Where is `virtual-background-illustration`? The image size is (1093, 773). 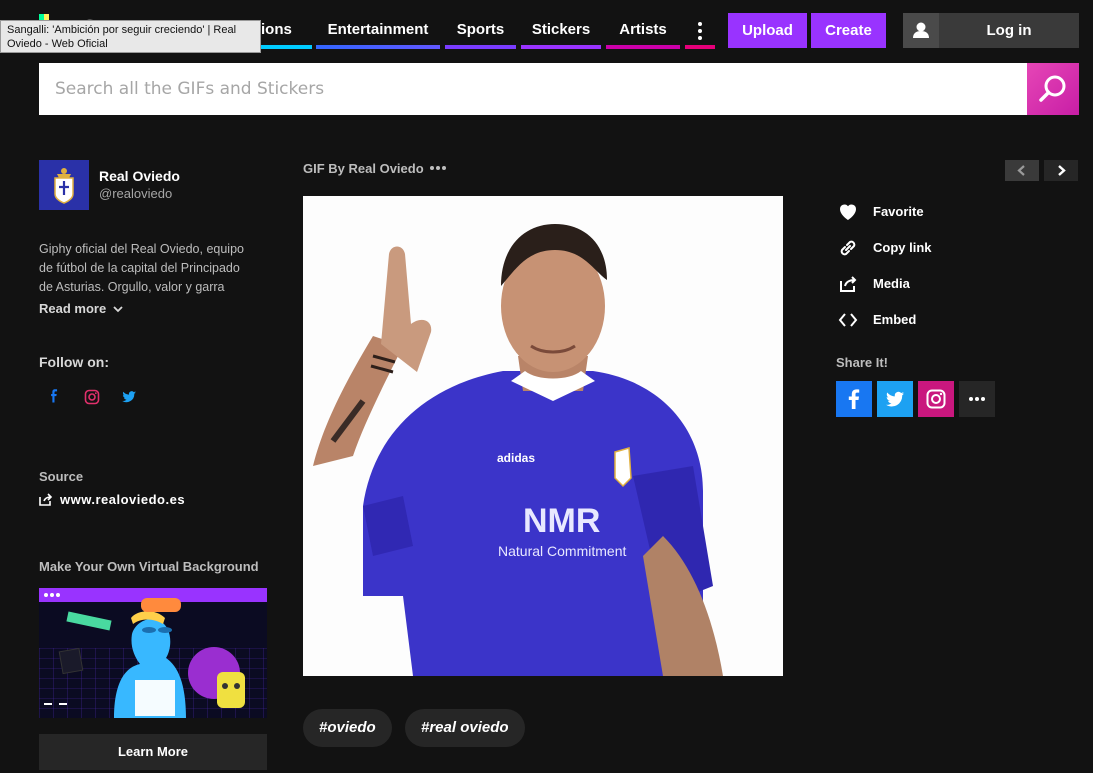 virtual-background-illustration is located at coordinates (153, 653).